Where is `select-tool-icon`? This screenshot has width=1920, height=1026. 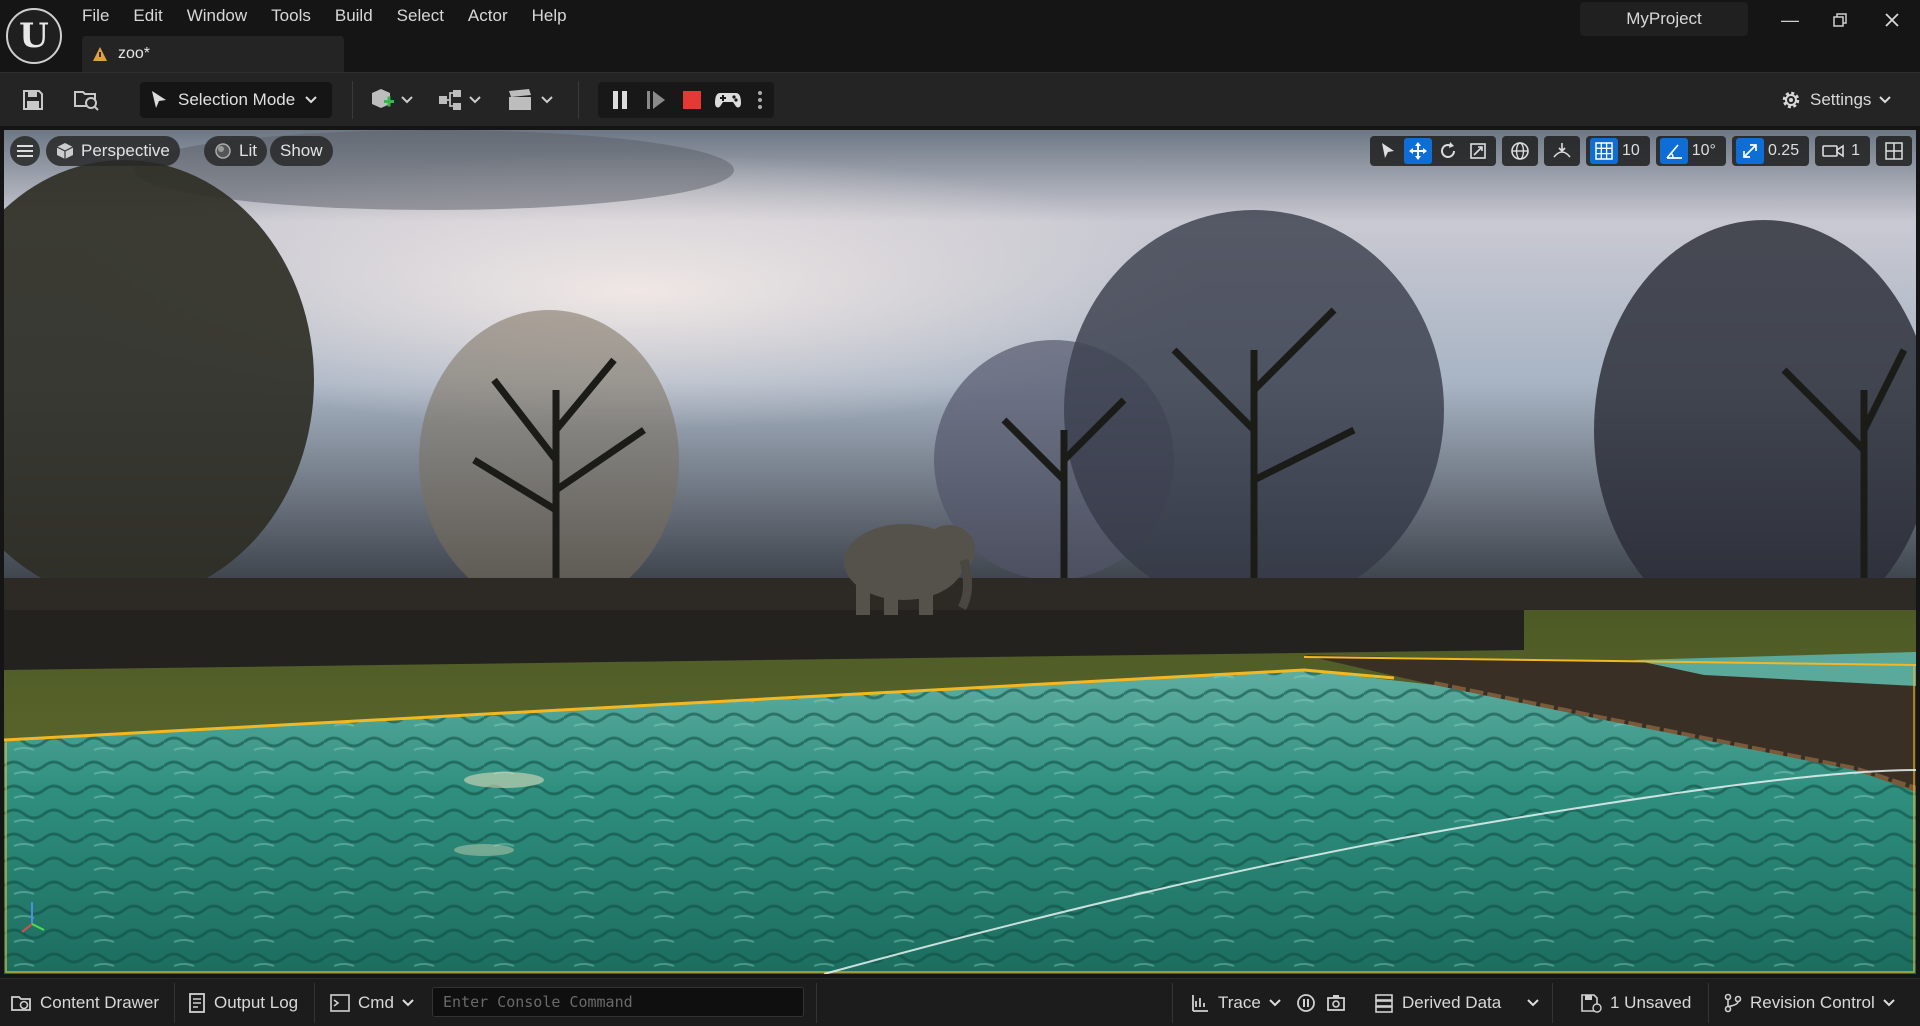
select-tool-icon is located at coordinates (1388, 151).